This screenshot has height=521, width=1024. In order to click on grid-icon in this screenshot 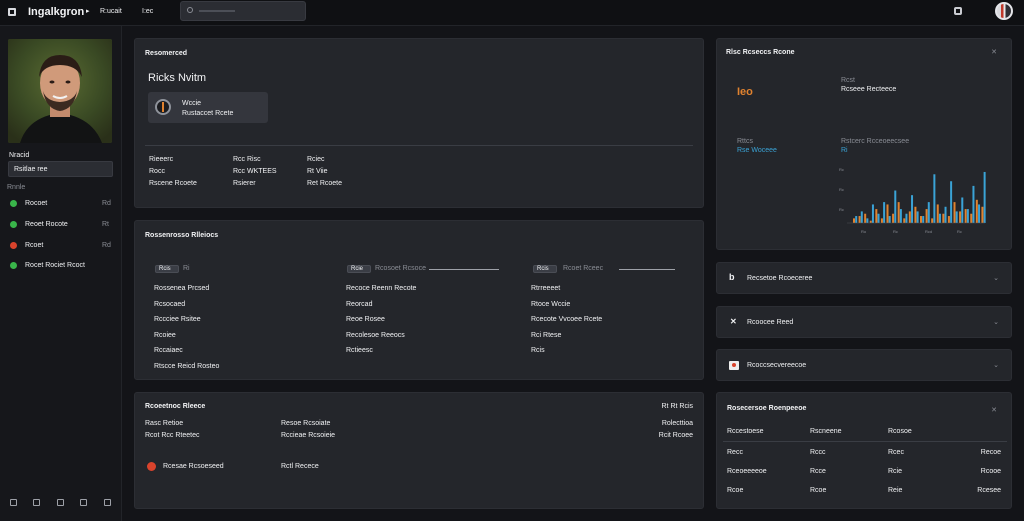, I will do `click(36, 502)`.